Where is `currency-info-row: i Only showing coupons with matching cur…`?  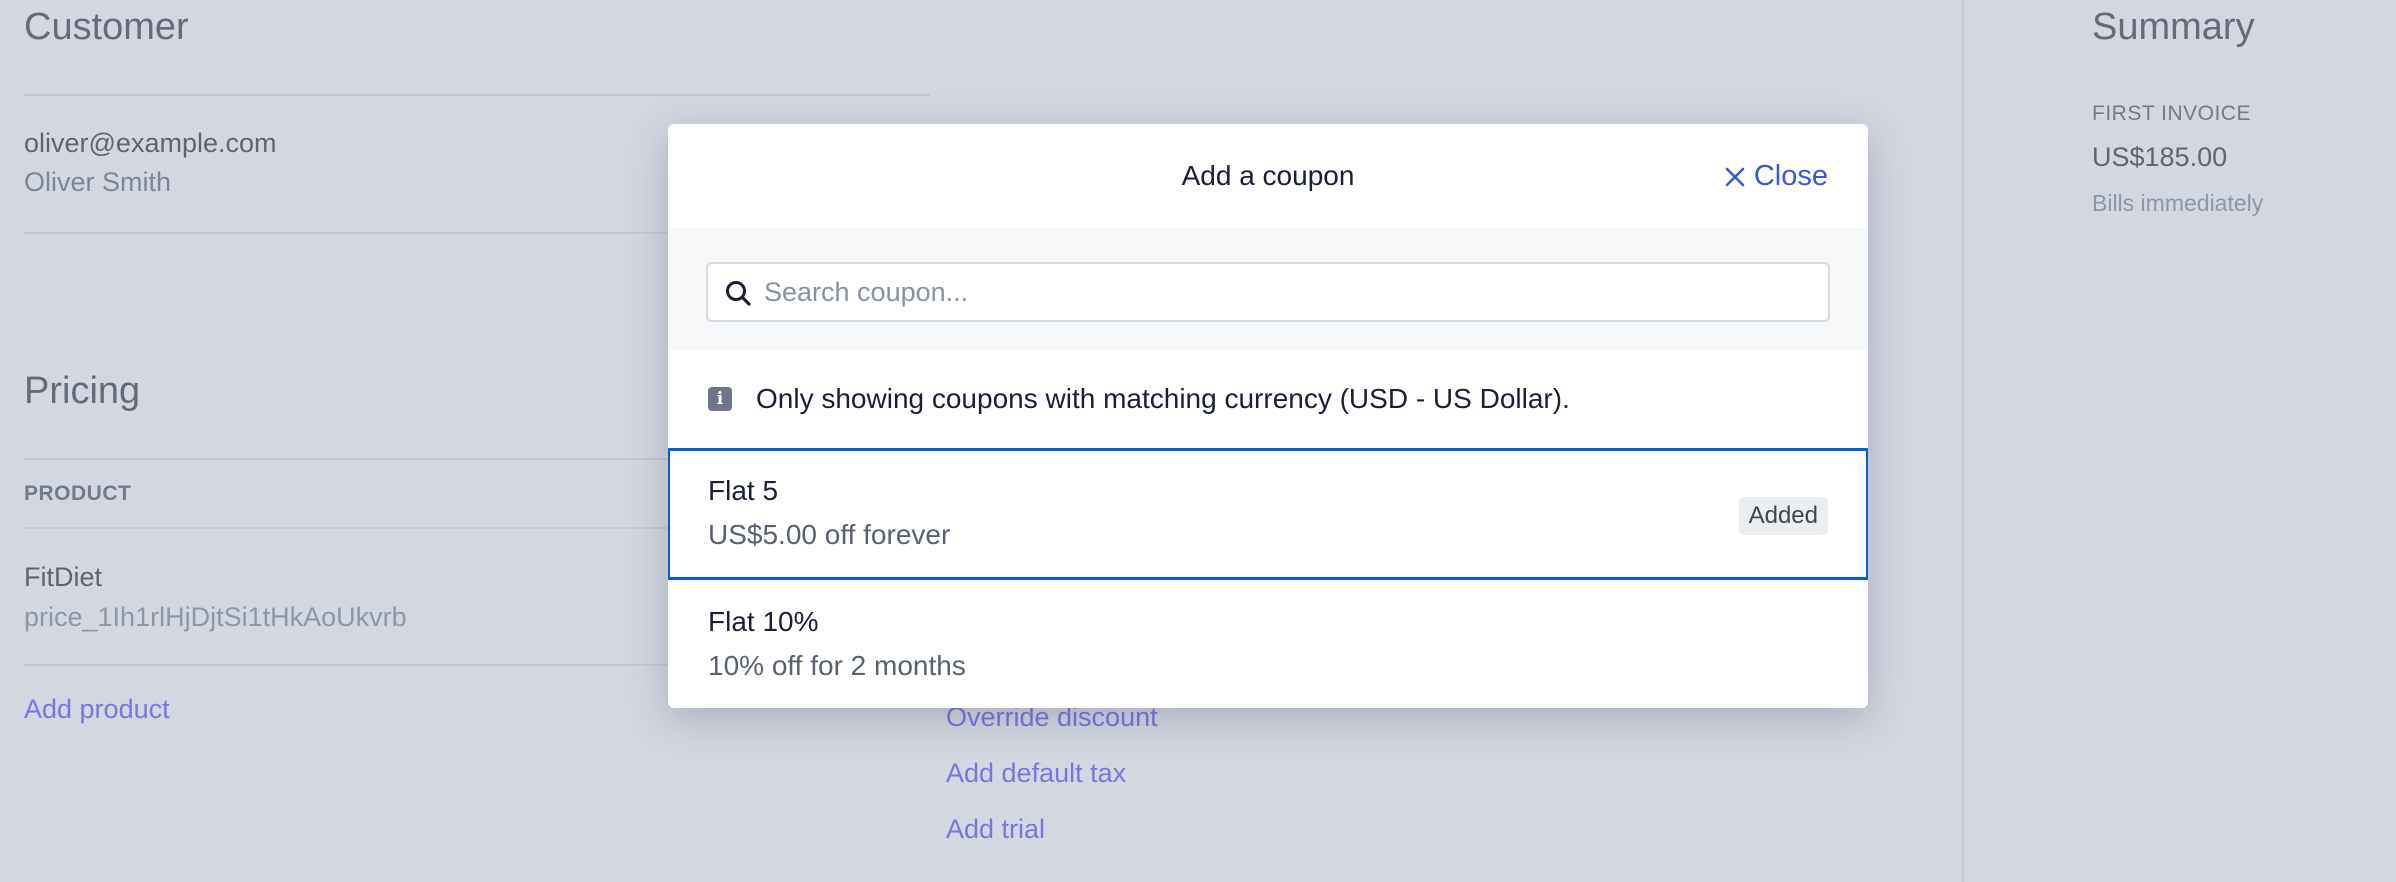
currency-info-row: i Only showing coupons with matching cur… is located at coordinates (1268, 399).